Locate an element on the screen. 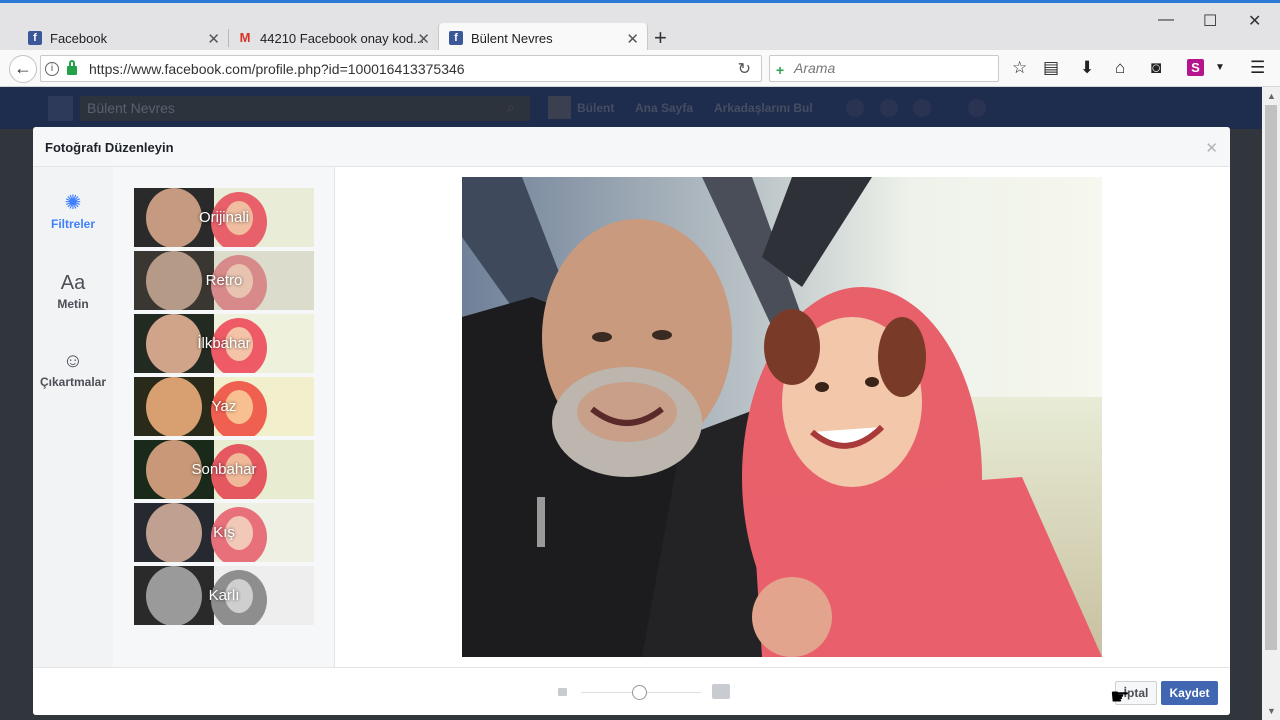 This screenshot has height=720, width=1280. search-engine-icon: + is located at coordinates (780, 70).